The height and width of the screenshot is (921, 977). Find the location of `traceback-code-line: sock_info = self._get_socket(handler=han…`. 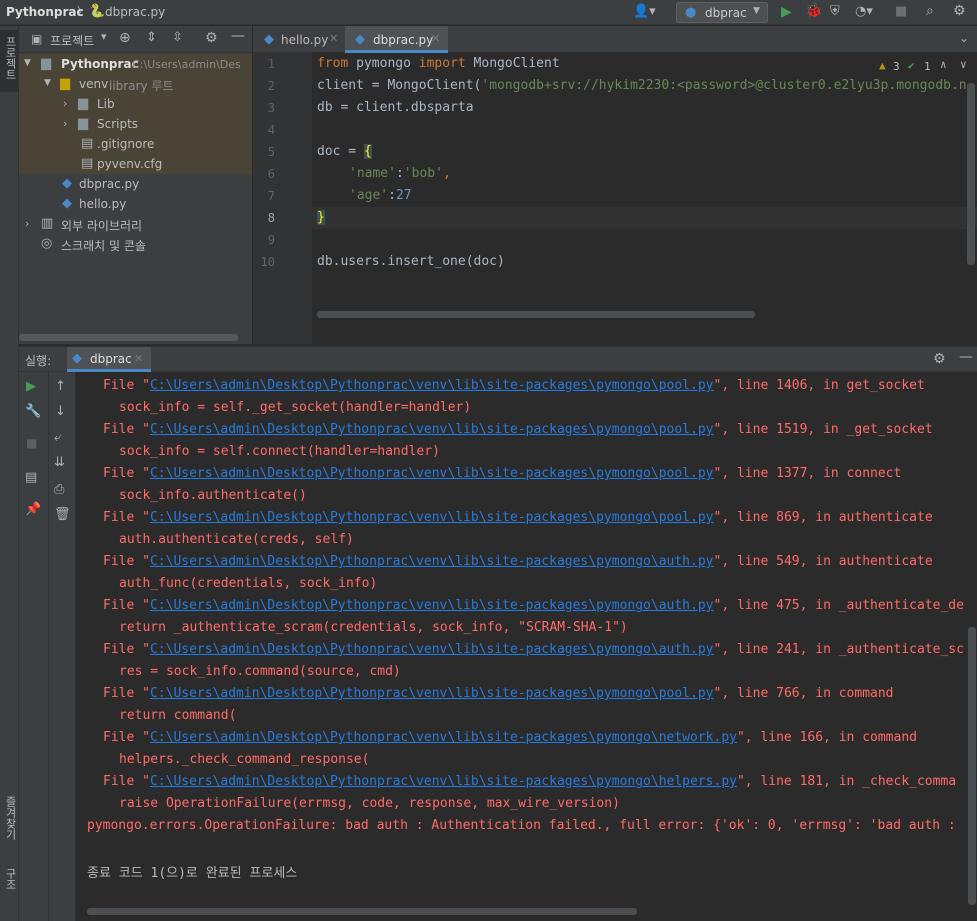

traceback-code-line: sock_info = self._get_socket(handler=han… is located at coordinates (295, 407).